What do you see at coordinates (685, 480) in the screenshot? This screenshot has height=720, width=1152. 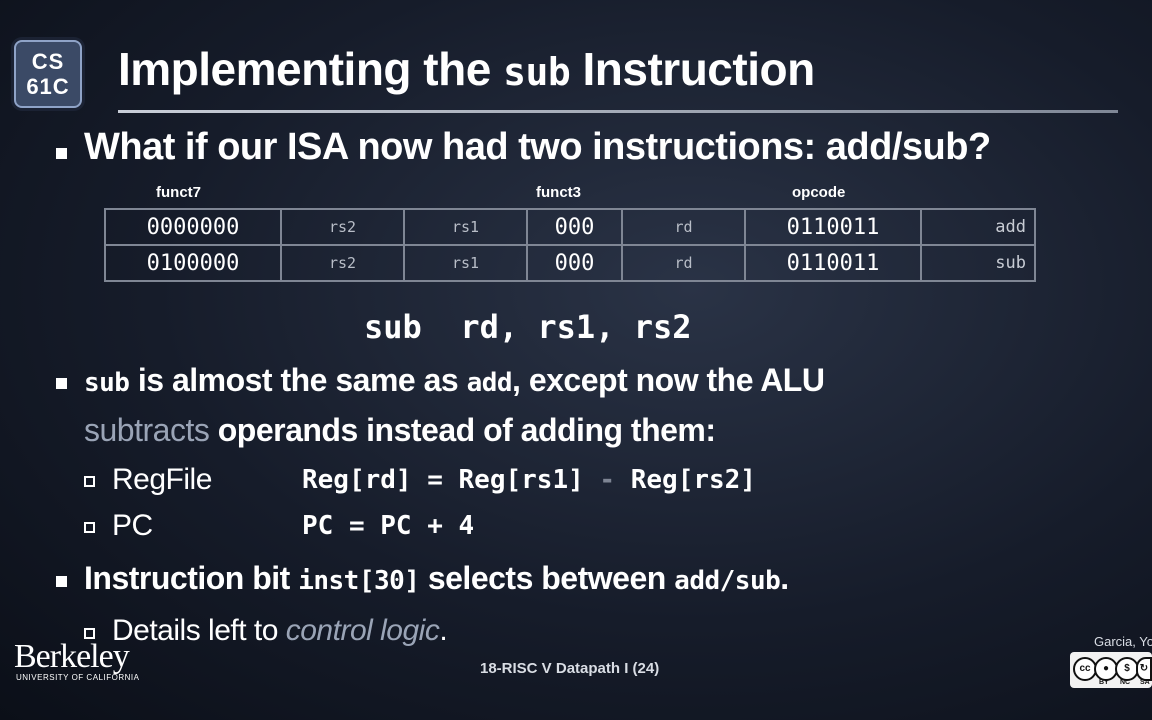 I see `regfile-rhs: Reg[rs2]` at bounding box center [685, 480].